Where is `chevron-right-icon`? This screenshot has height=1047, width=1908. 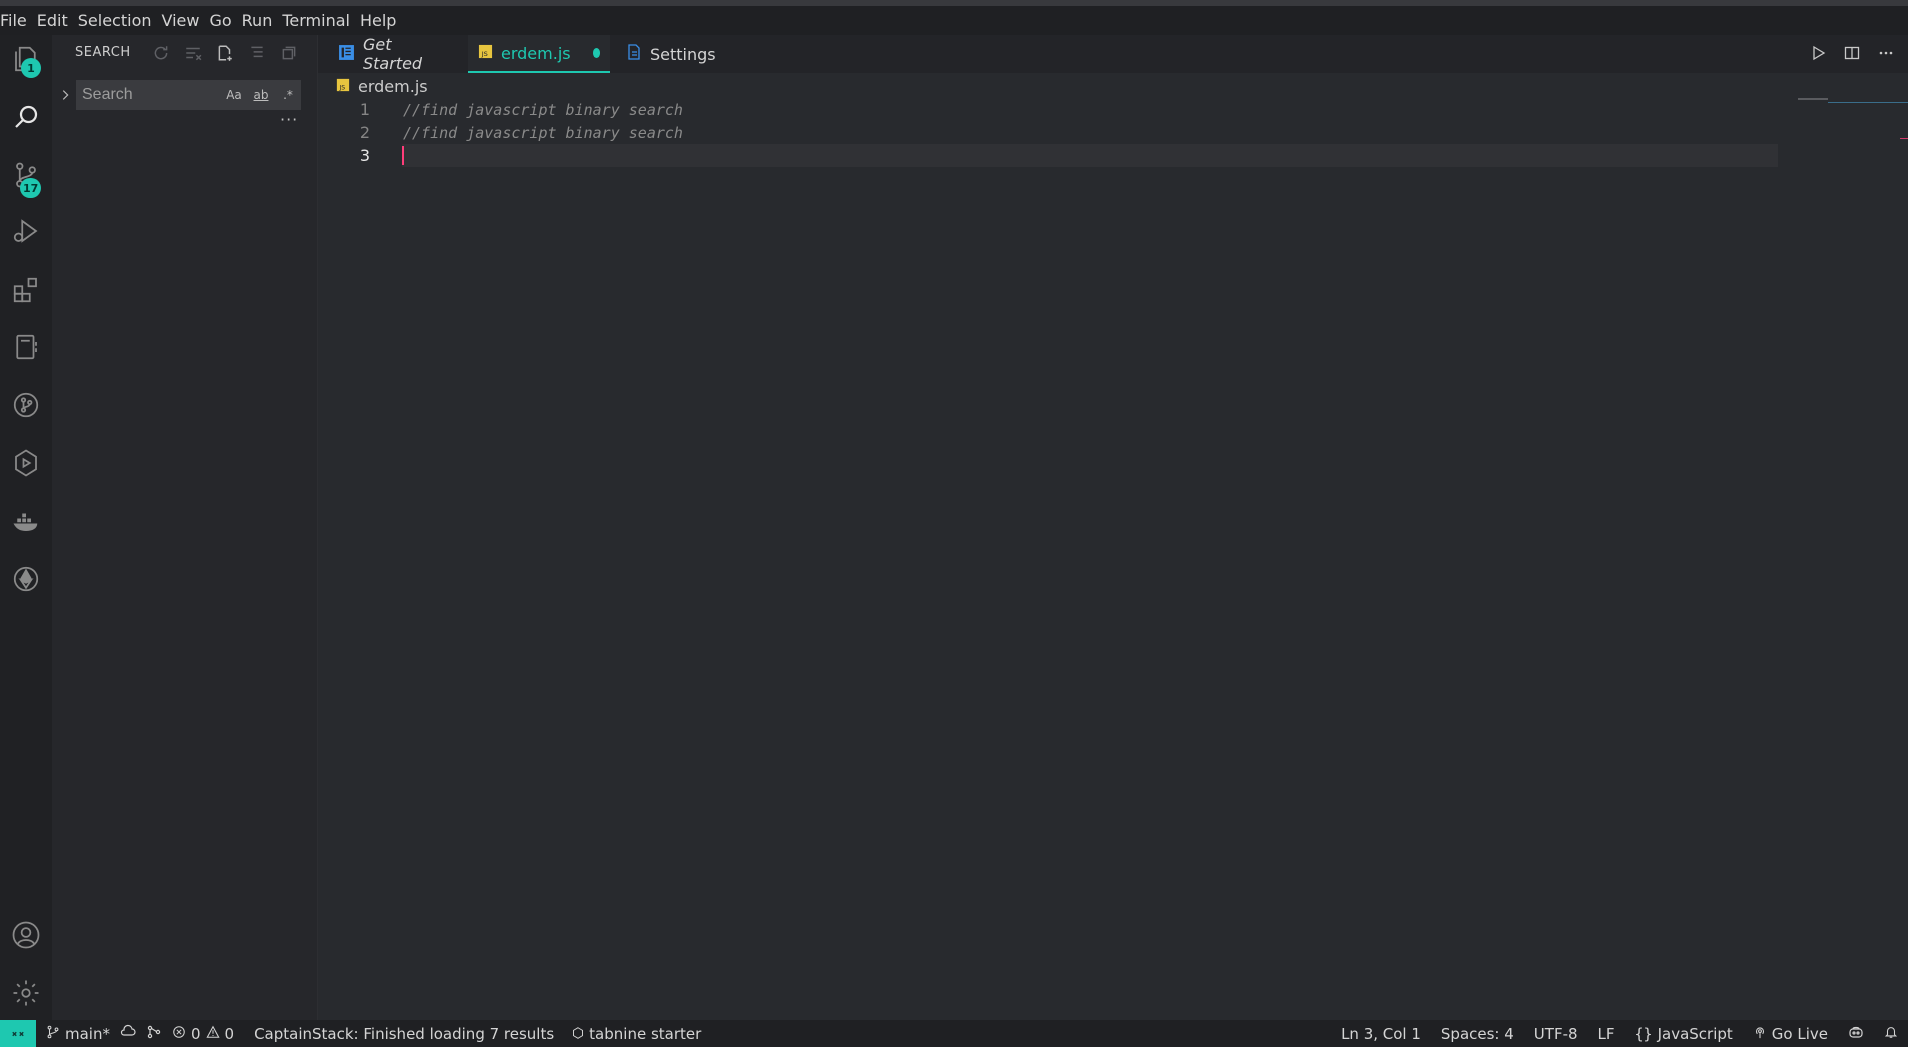
chevron-right-icon is located at coordinates (65, 95).